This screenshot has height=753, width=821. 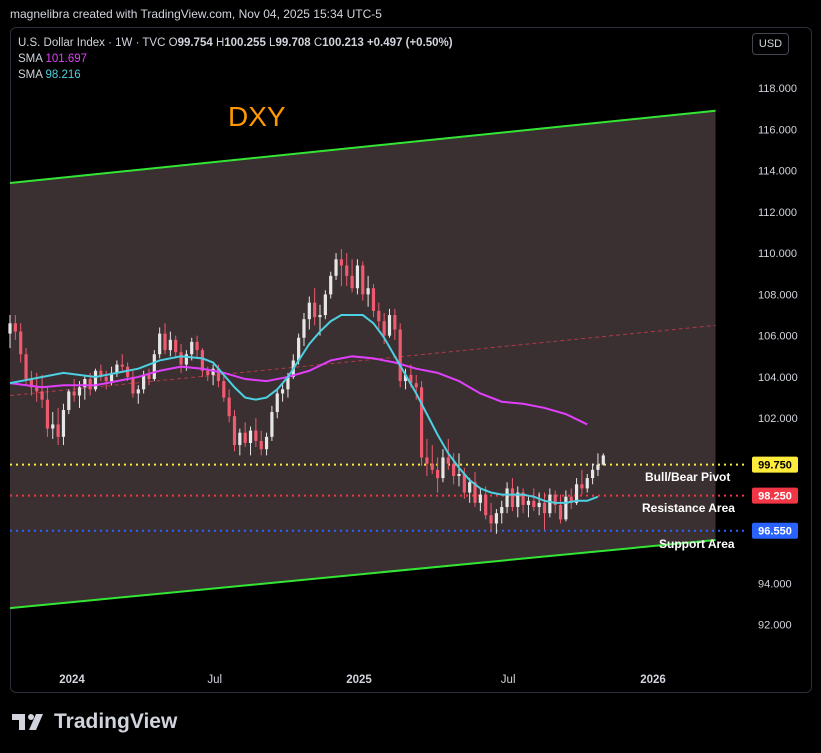 What do you see at coordinates (235, 59) in the screenshot?
I see `legend-row-sma-long: SMA 101.697` at bounding box center [235, 59].